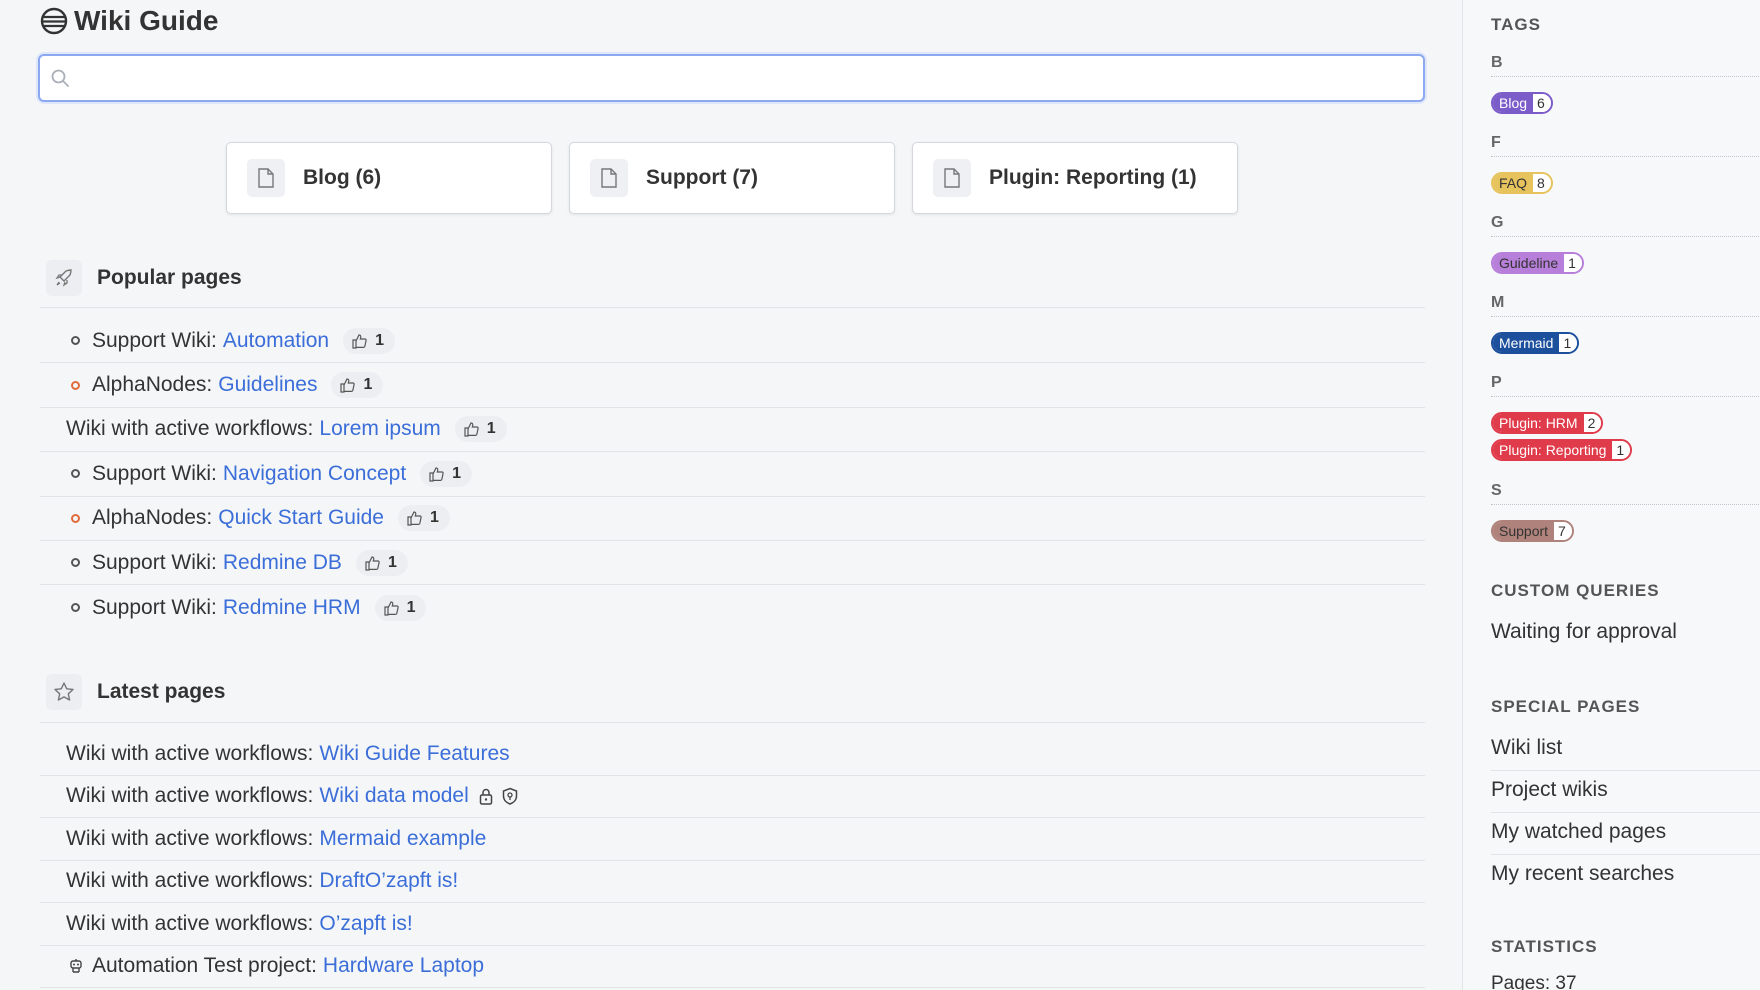 The height and width of the screenshot is (990, 1760). What do you see at coordinates (1093, 177) in the screenshot?
I see `card-label: Plugin: Reporting (1)` at bounding box center [1093, 177].